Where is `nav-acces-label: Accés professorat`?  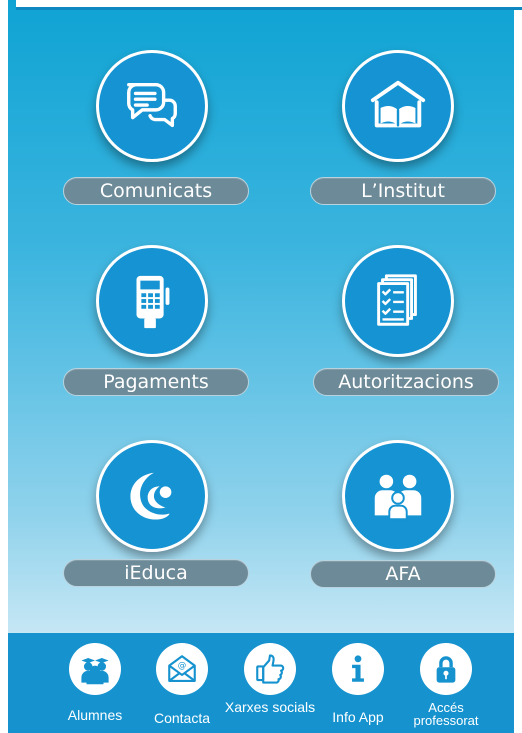 nav-acces-label: Accés professorat is located at coordinates (446, 714).